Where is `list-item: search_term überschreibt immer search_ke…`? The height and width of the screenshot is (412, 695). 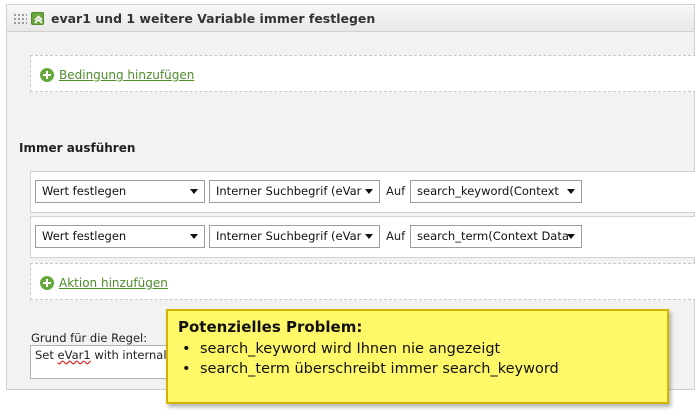 list-item: search_term überschreibt immer search_ke… is located at coordinates (417, 369).